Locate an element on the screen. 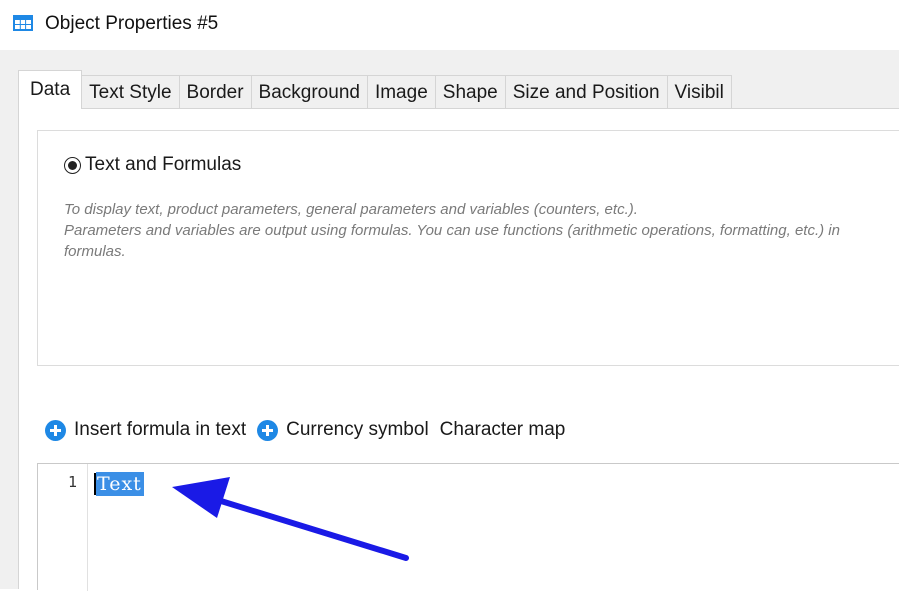 Image resolution: width=899 pixels, height=591 pixels. tab-image: Image is located at coordinates (401, 92).